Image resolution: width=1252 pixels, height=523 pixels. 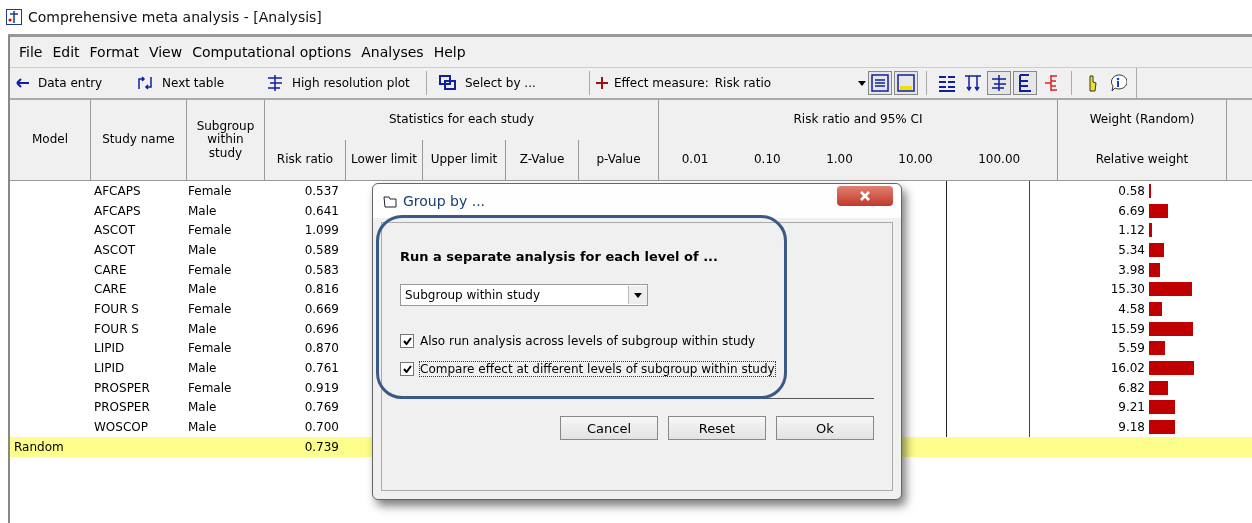 What do you see at coordinates (1131, 407) in the screenshot?
I see `table-cell-text: 9.21` at bounding box center [1131, 407].